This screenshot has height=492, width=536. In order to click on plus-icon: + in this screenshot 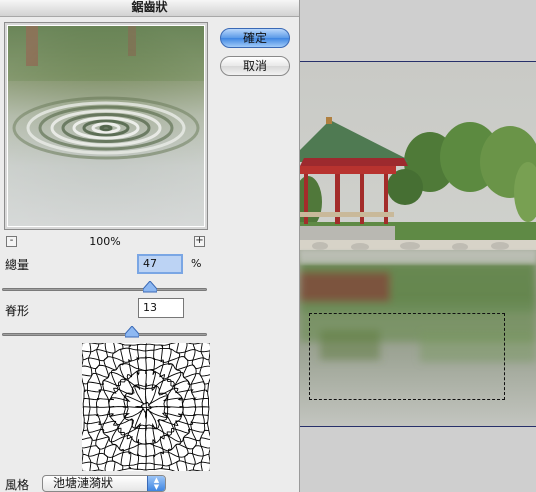, I will do `click(199, 240)`.